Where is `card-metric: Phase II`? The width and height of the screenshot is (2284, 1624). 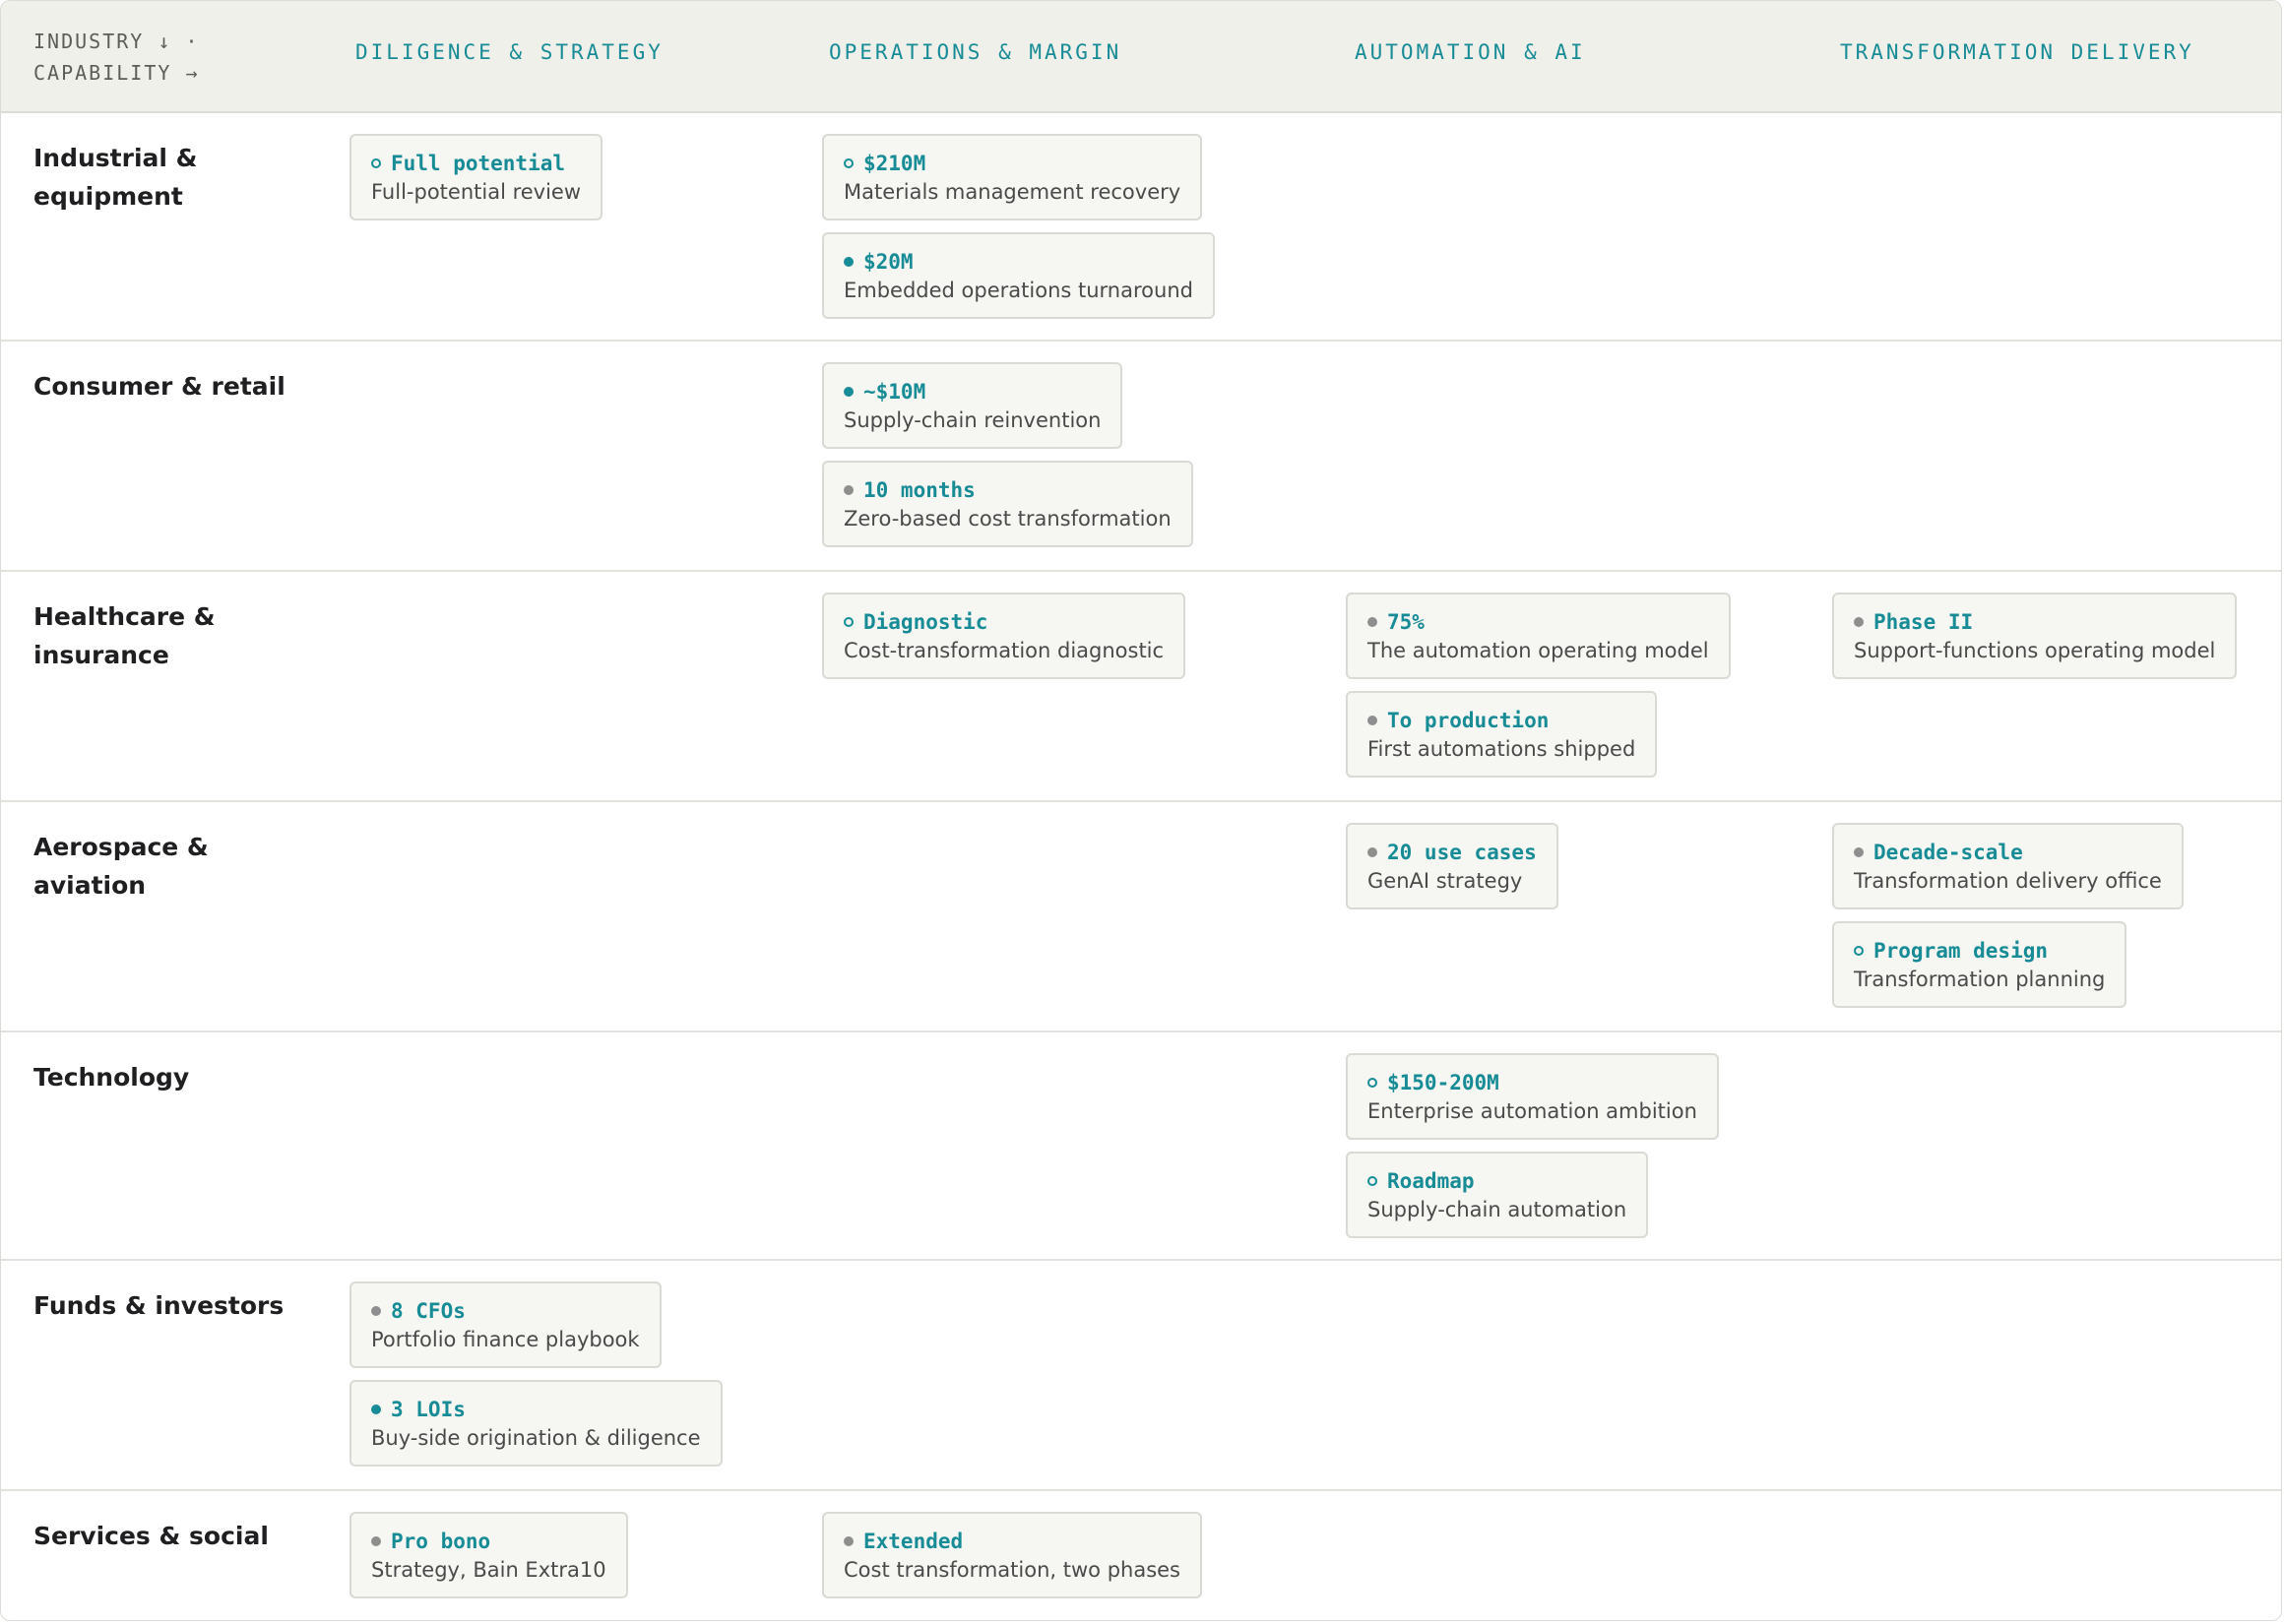
card-metric: Phase II is located at coordinates (2034, 622).